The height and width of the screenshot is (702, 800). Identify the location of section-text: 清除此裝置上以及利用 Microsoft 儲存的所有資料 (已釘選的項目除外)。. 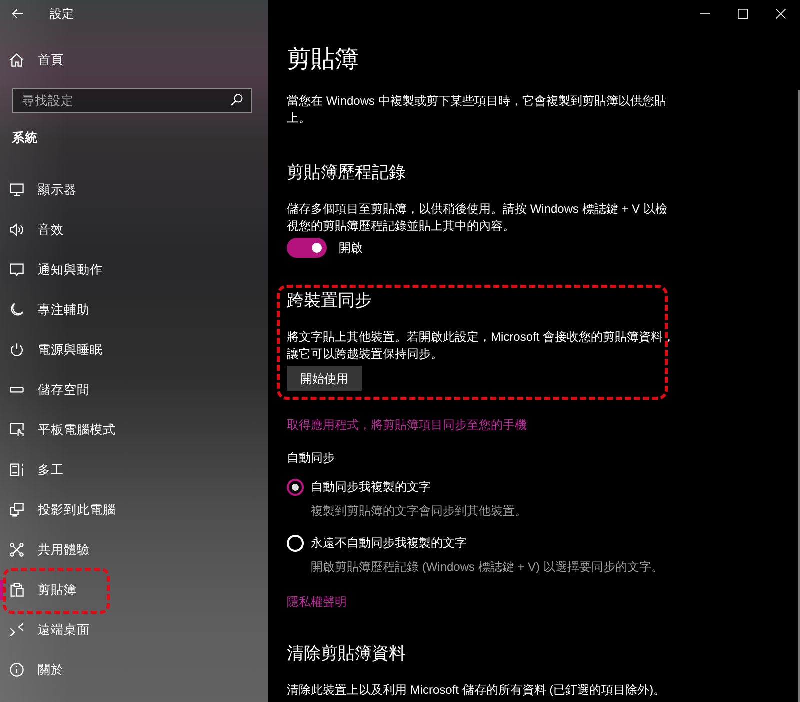
(477, 690).